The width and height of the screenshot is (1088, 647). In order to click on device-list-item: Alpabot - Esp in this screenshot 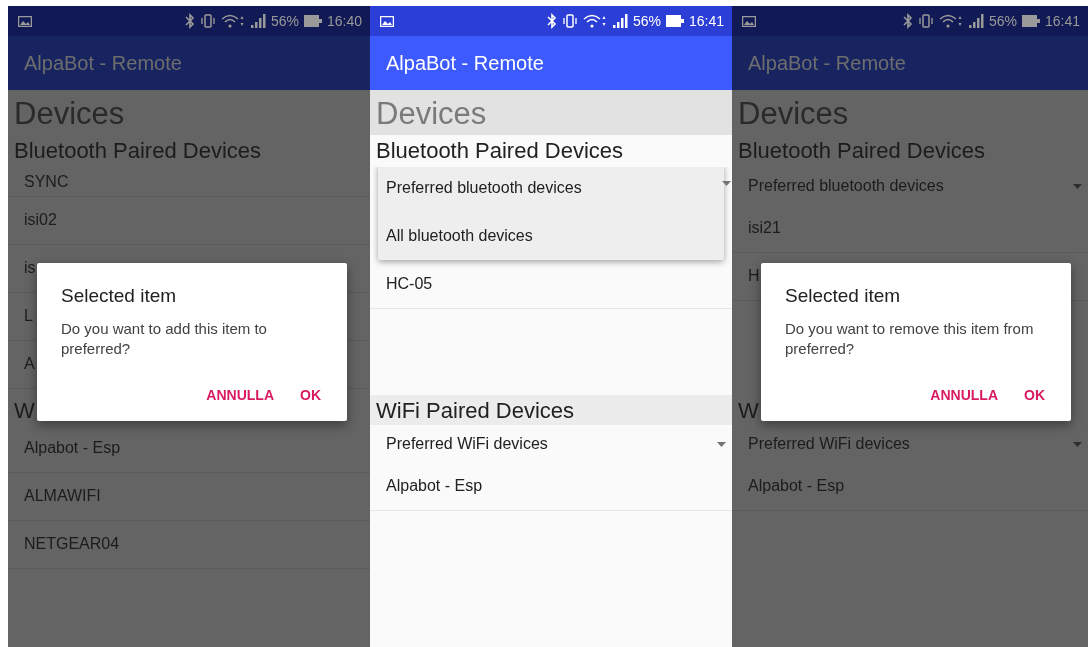, I will do `click(910, 487)`.